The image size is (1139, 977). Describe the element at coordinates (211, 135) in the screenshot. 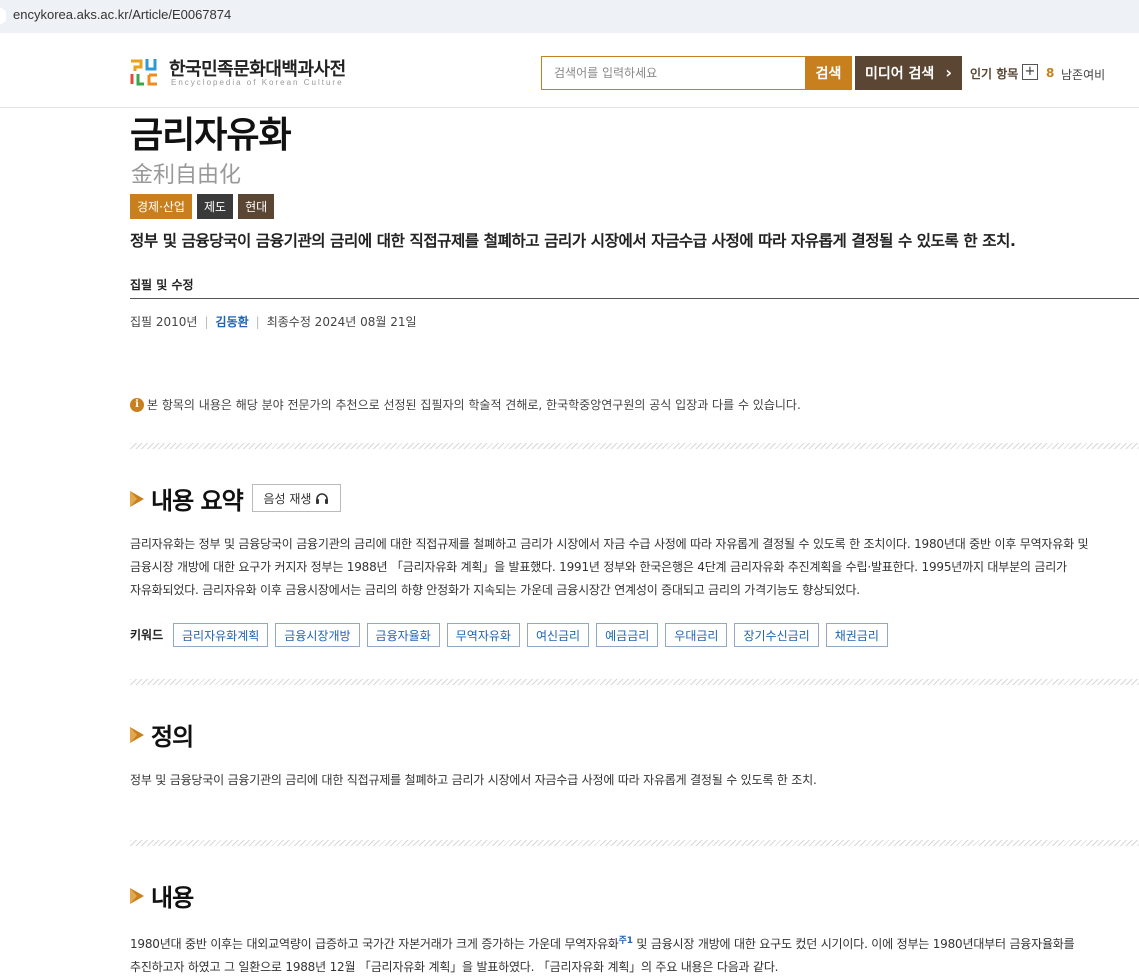

I see `article-title: 금리자유화` at that location.